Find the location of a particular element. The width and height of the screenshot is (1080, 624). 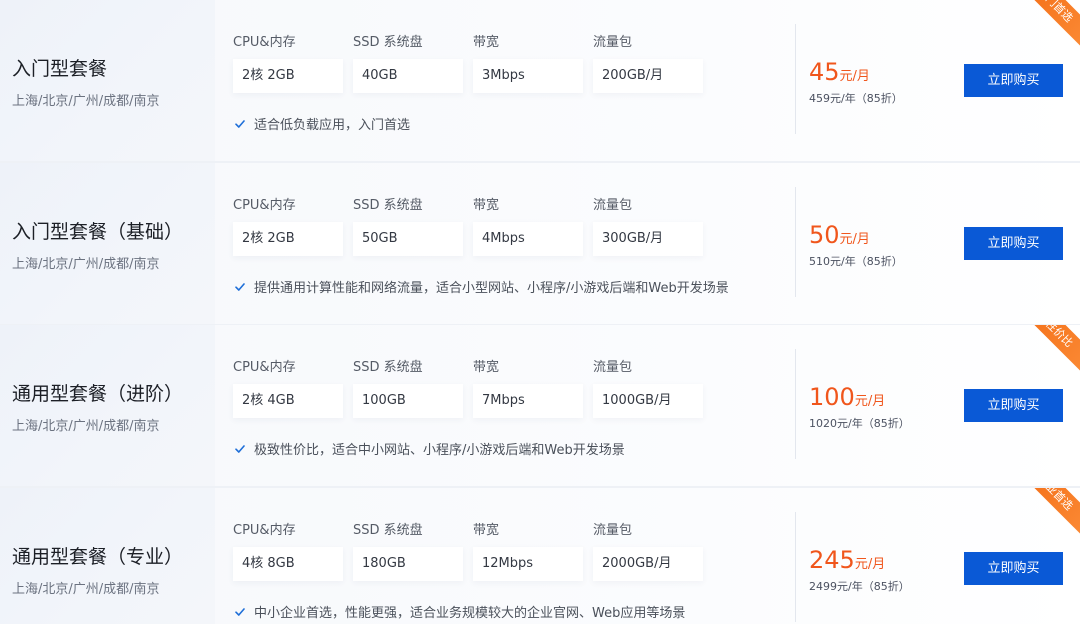

price: 100元/月 is located at coordinates (847, 397).